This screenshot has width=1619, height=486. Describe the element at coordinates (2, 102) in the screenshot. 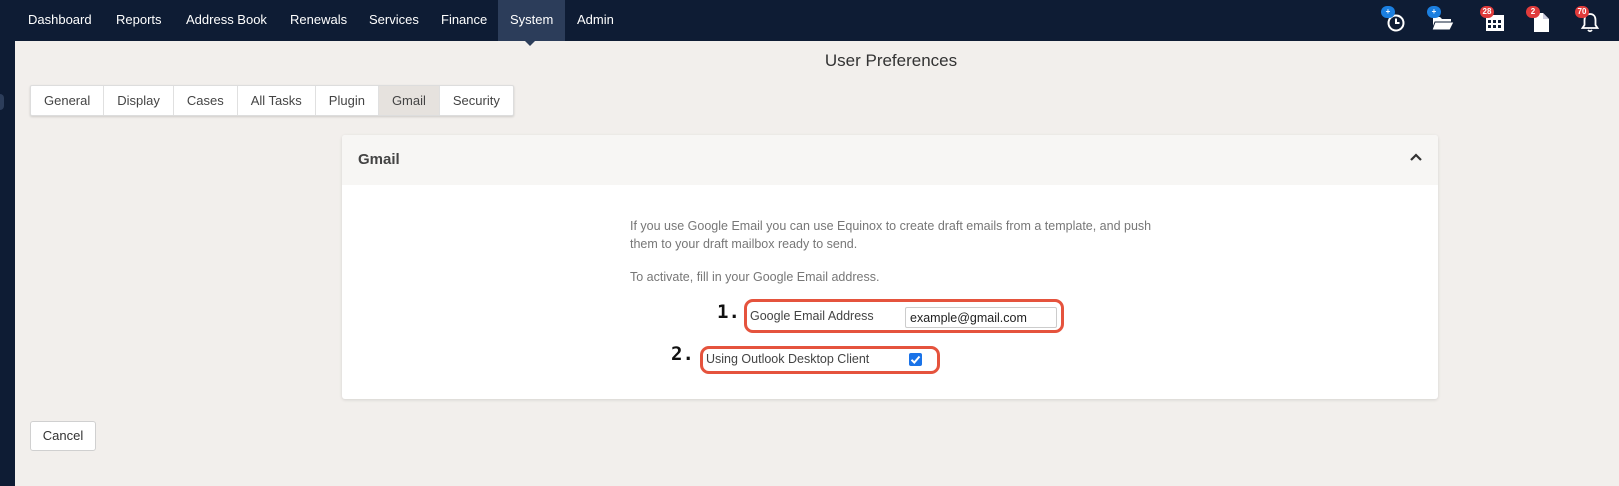

I see `sidebar-toggle` at that location.